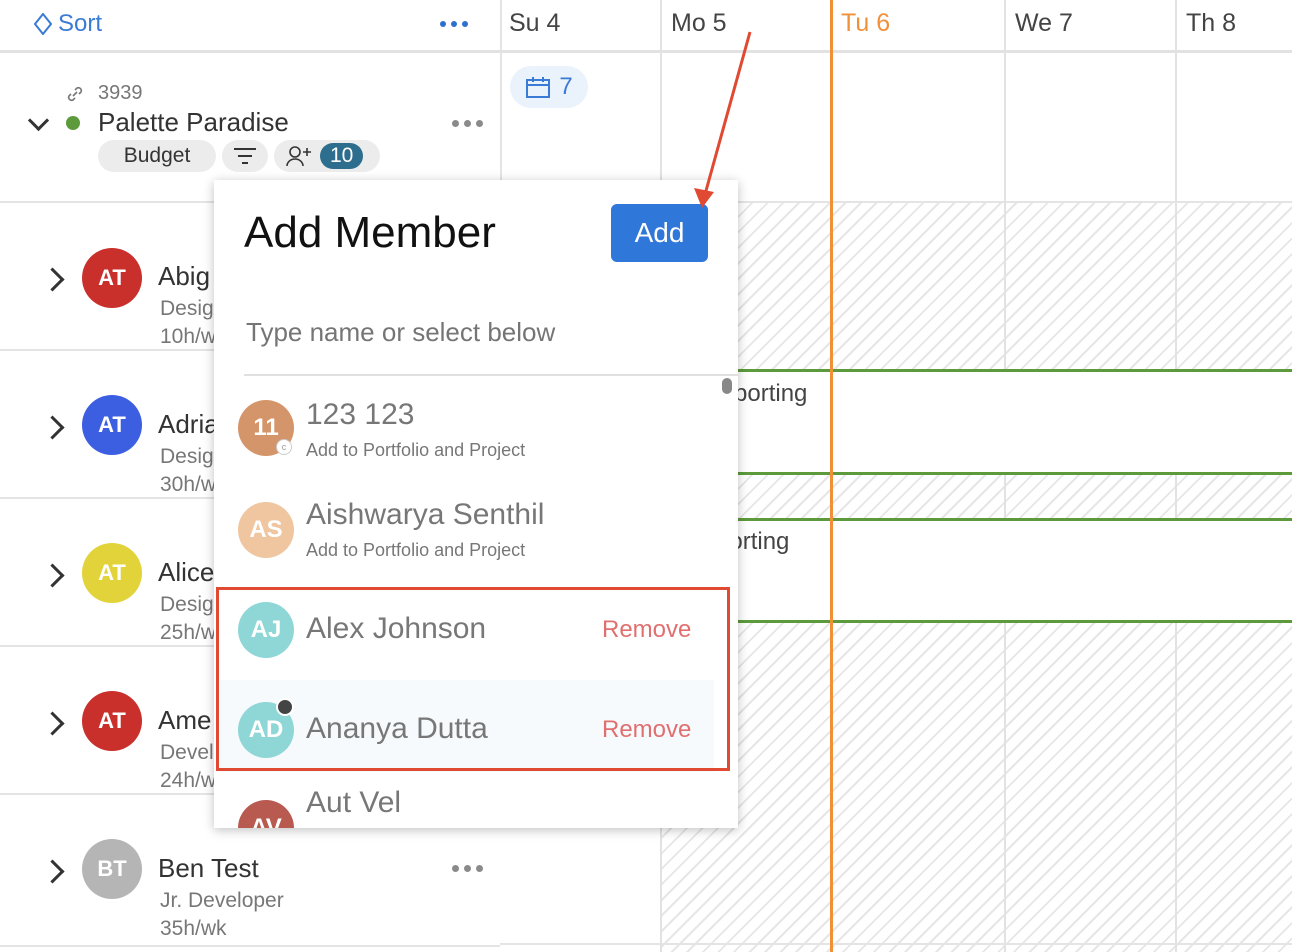 This screenshot has height=952, width=1292. I want to click on project-status-dot, so click(73, 123).